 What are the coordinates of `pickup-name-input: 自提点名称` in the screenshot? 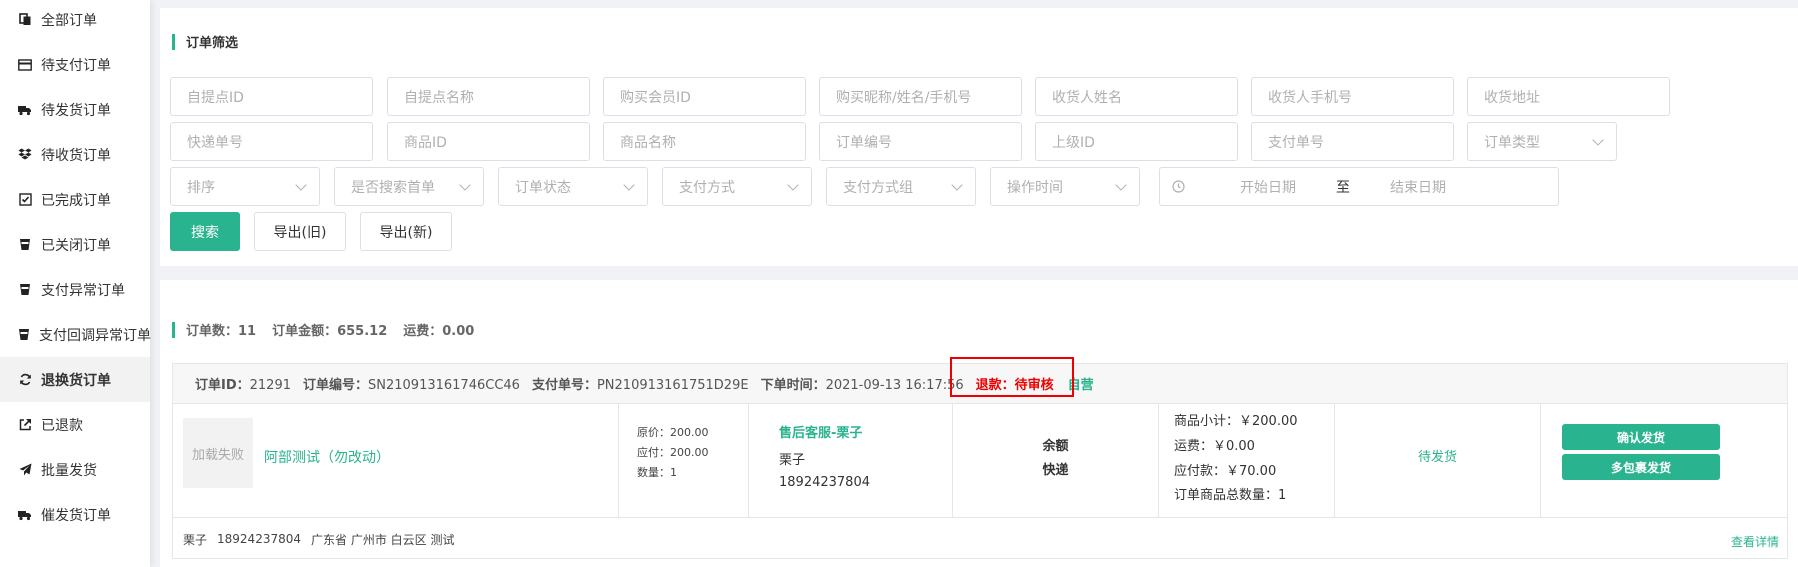 It's located at (488, 96).